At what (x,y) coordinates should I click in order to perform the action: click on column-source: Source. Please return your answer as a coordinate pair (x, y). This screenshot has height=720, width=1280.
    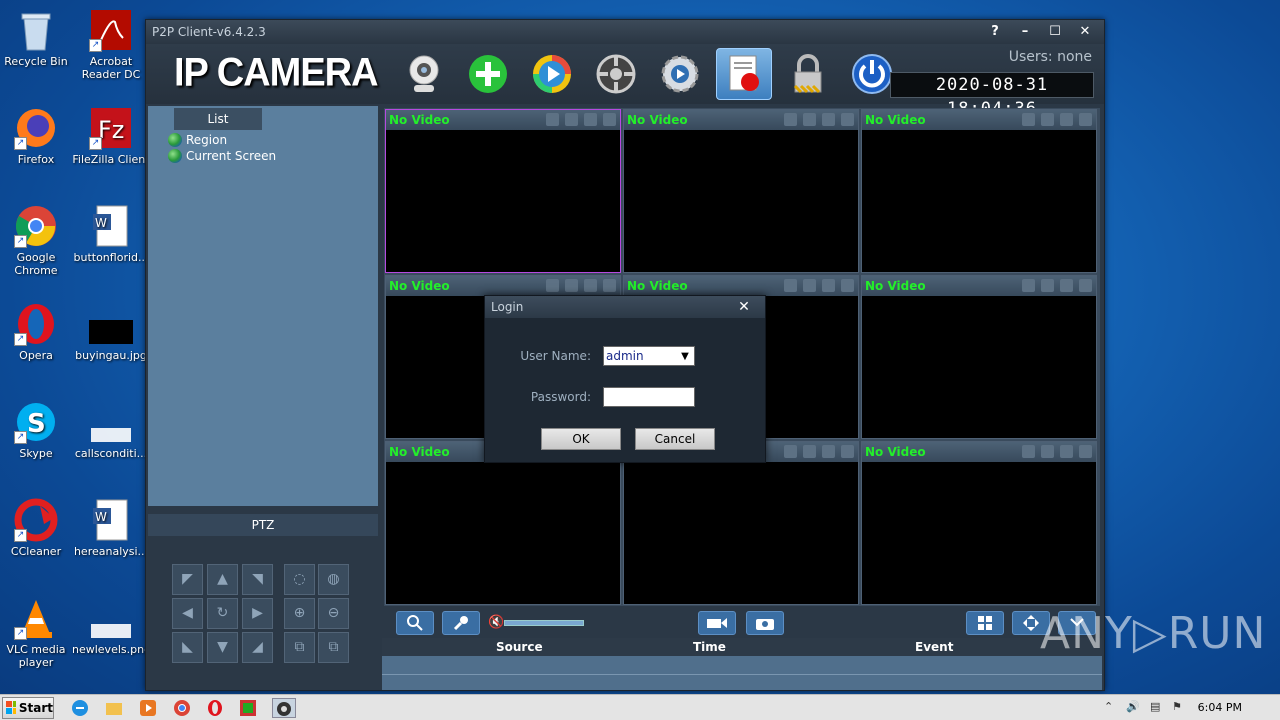
    Looking at the image, I should click on (519, 647).